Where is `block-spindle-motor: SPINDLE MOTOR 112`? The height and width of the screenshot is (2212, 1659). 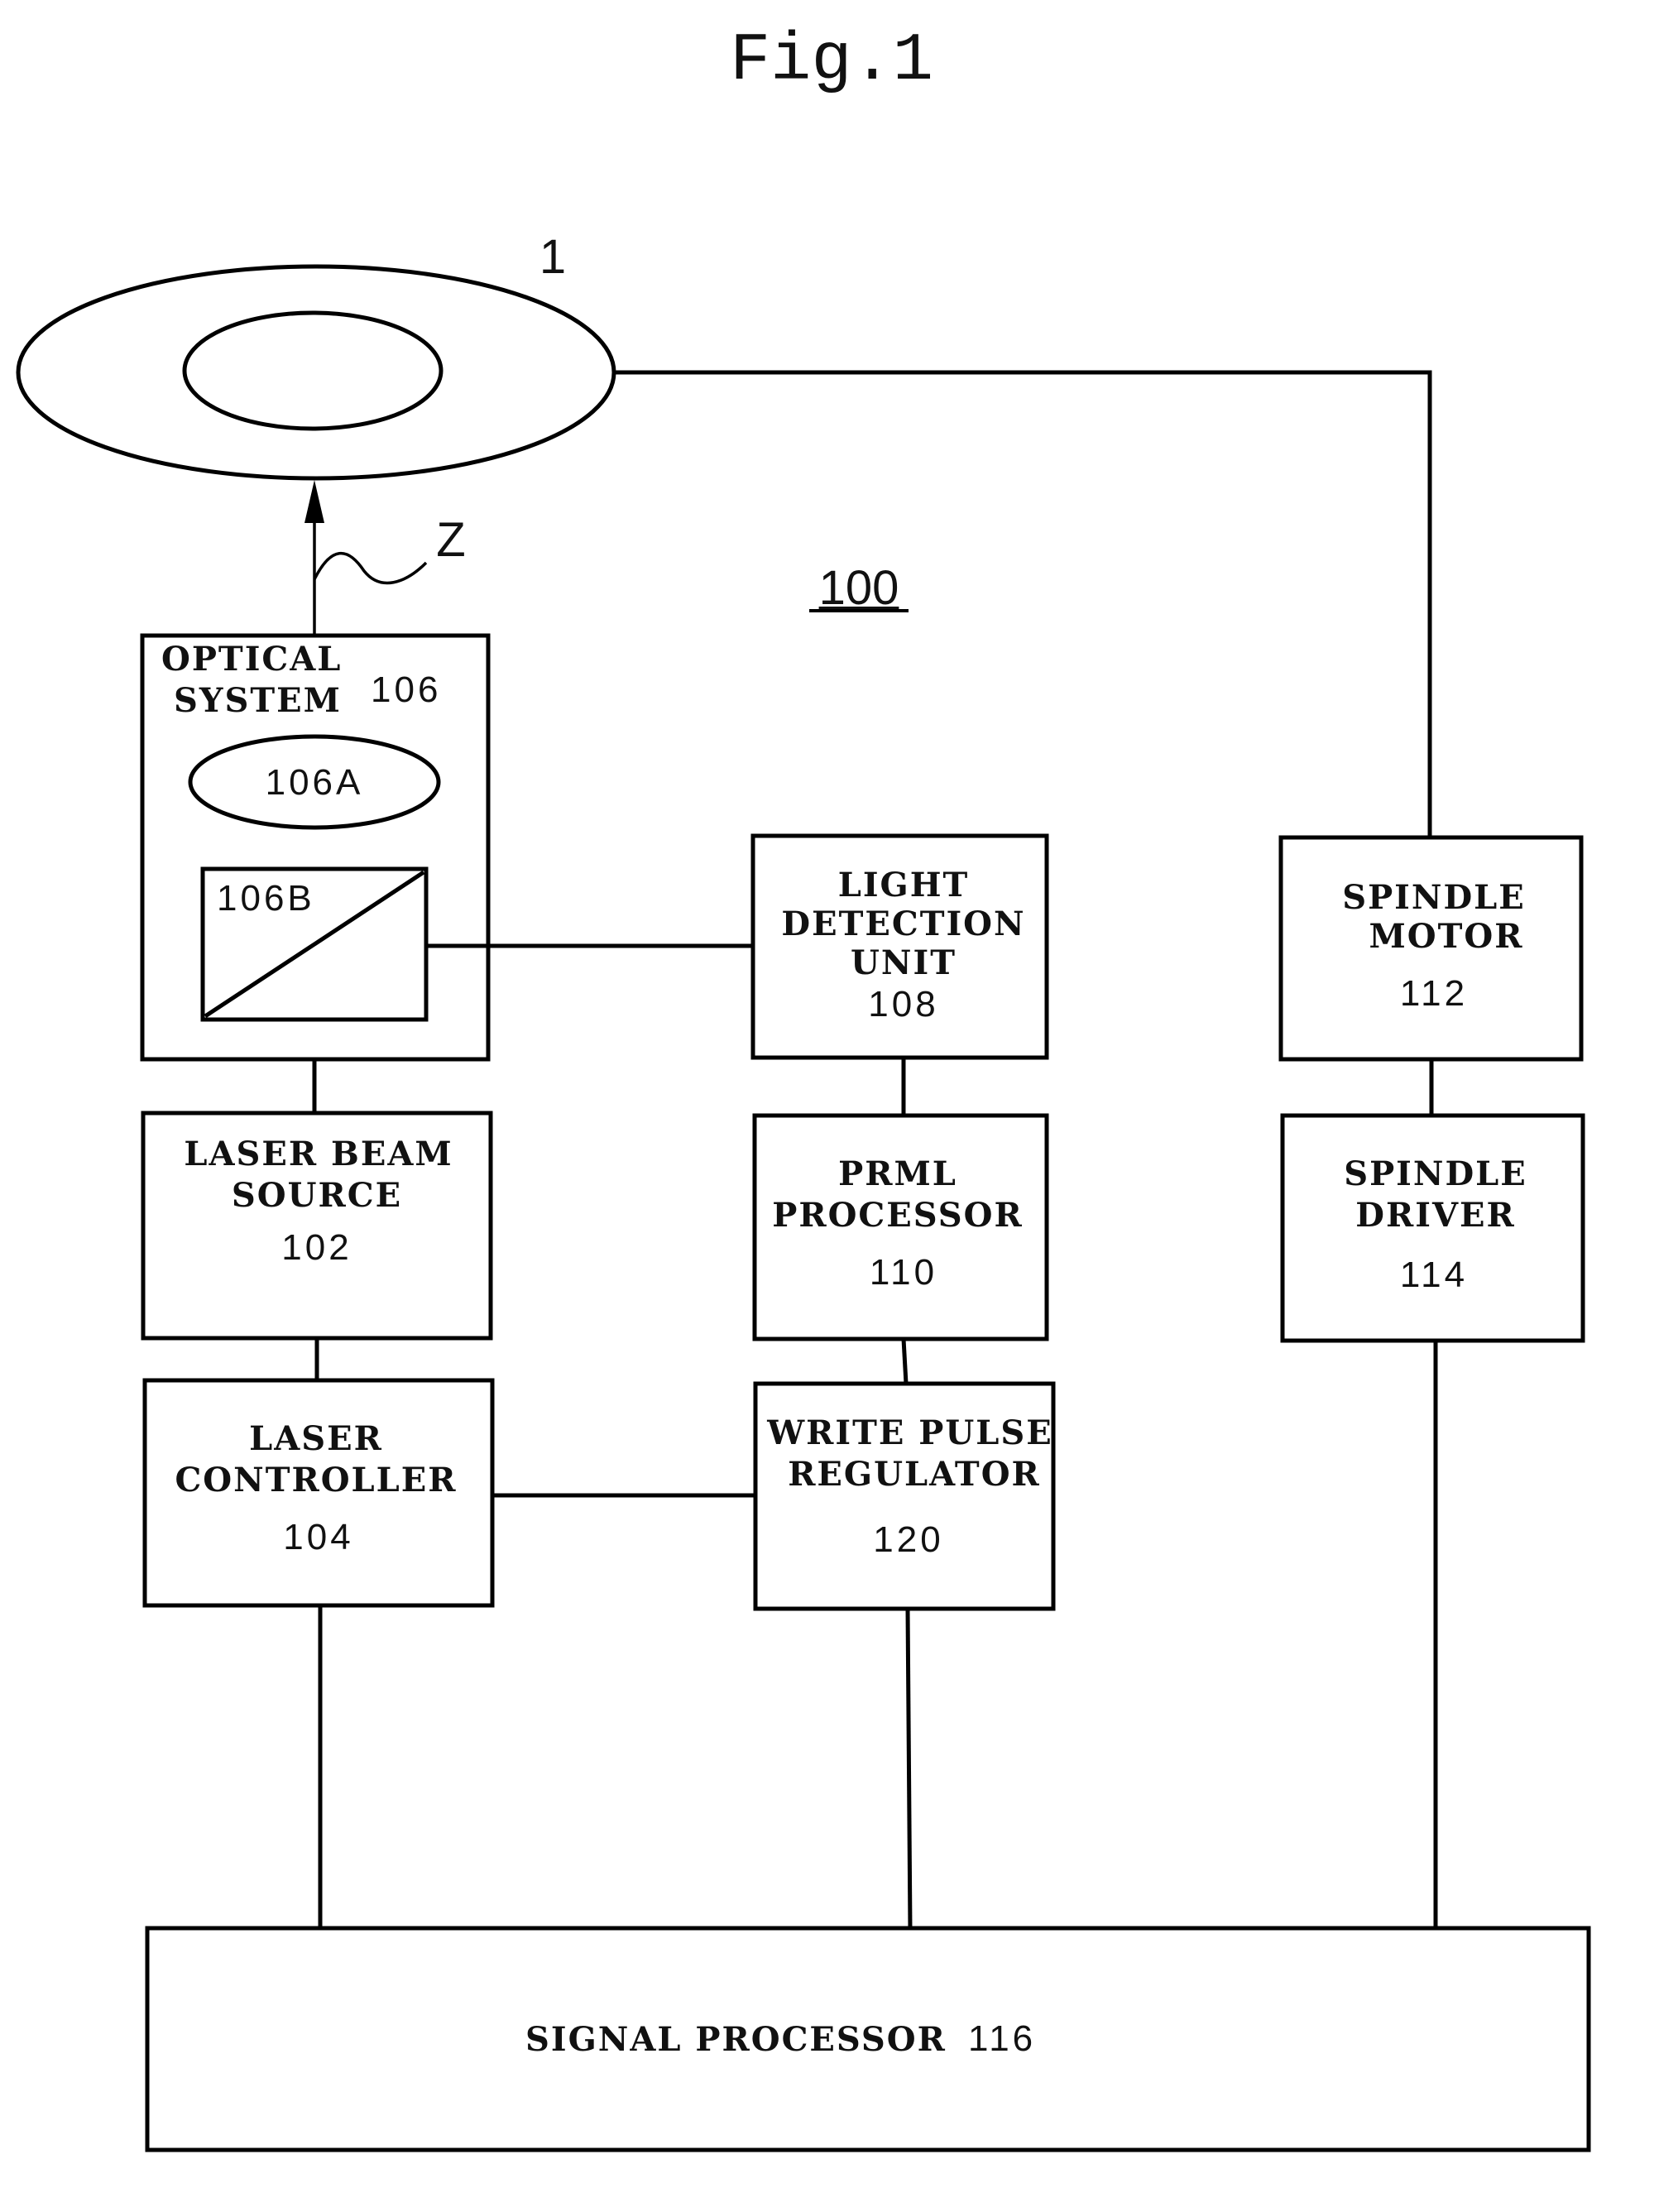 block-spindle-motor: SPINDLE MOTOR 112 is located at coordinates (1431, 948).